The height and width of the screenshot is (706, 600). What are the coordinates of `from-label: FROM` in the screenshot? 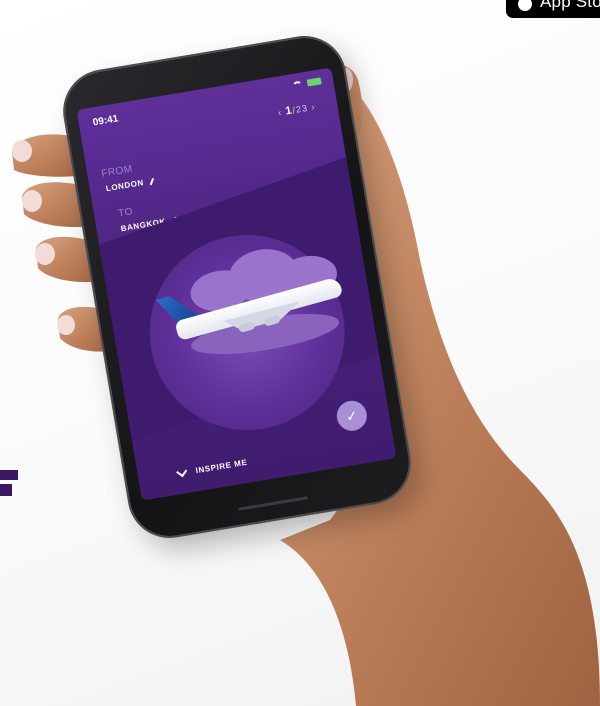 It's located at (117, 171).